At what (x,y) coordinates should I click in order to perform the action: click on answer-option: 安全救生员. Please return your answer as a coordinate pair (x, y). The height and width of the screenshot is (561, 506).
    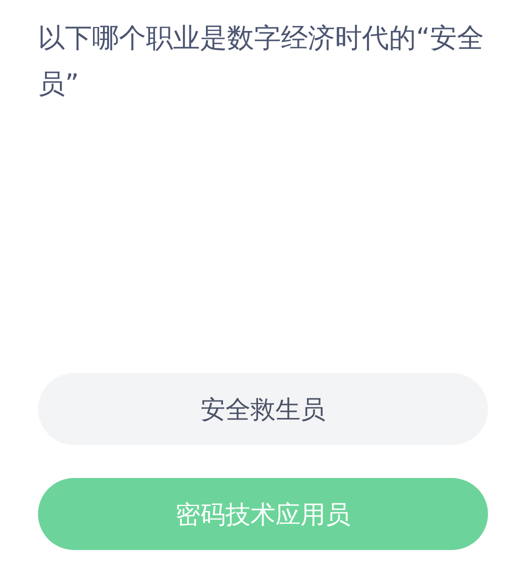
    Looking at the image, I should click on (263, 409).